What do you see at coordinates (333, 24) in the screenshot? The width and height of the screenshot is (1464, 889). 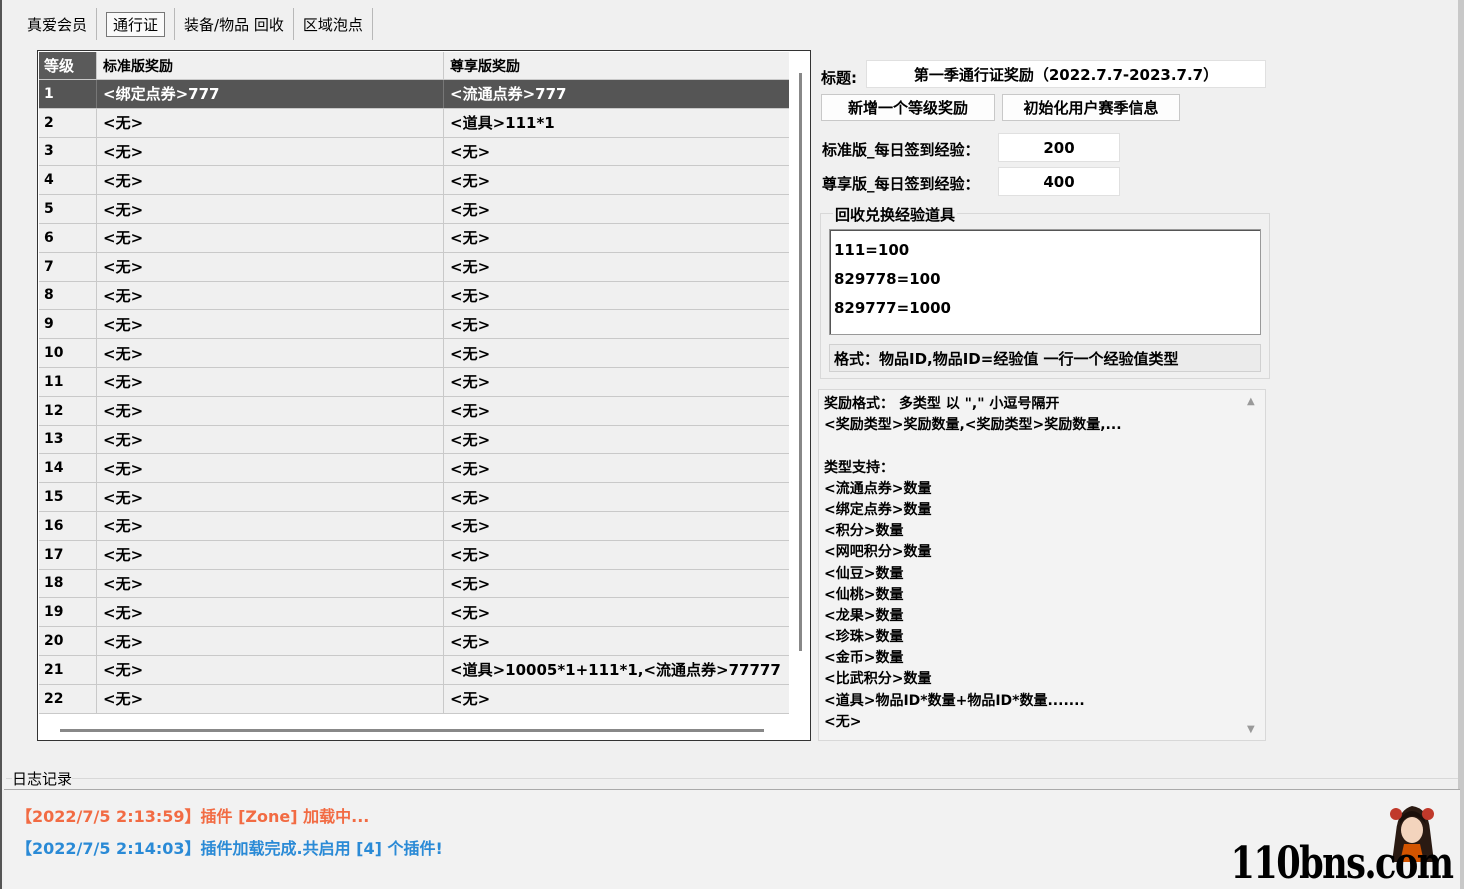 I see `tab-area-points: 区域泡点` at bounding box center [333, 24].